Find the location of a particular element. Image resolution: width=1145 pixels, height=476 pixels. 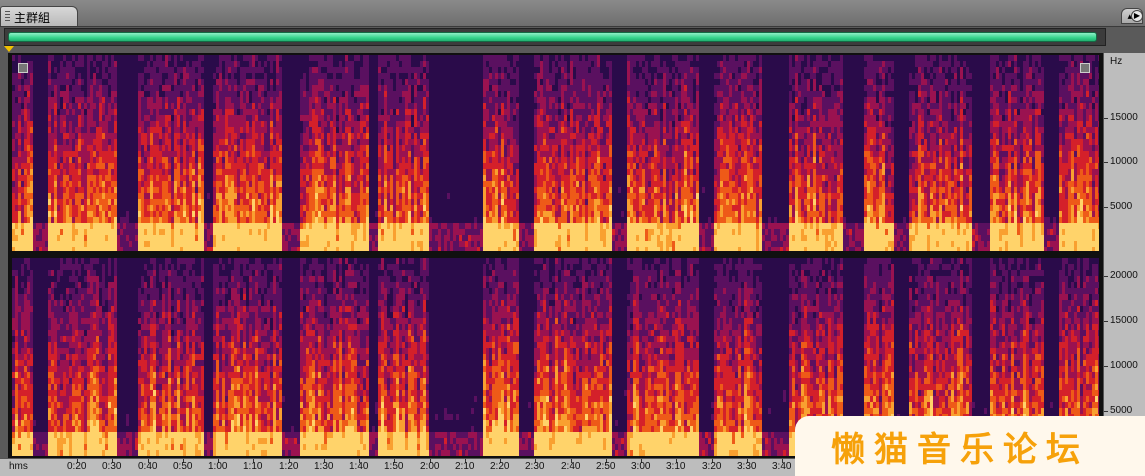

time-tick-label: 1:50 is located at coordinates (393, 466).